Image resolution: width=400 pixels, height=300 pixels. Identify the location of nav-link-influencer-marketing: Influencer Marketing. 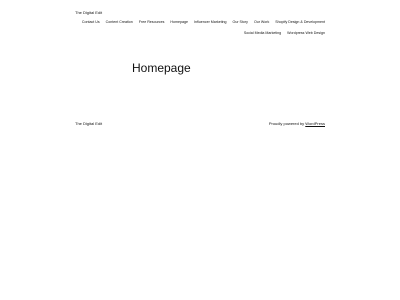
(210, 22).